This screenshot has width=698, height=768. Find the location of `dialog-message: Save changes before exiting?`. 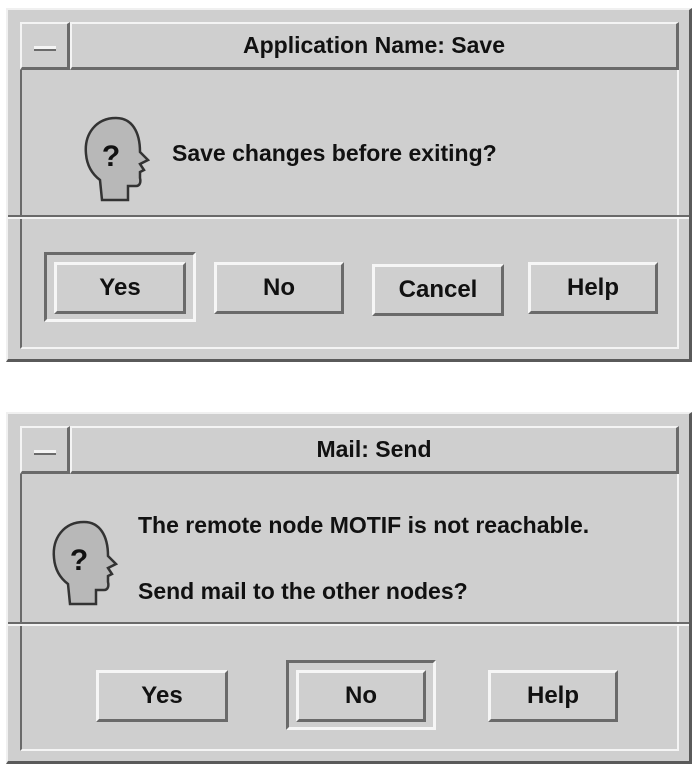

dialog-message: Save changes before exiting? is located at coordinates (334, 153).